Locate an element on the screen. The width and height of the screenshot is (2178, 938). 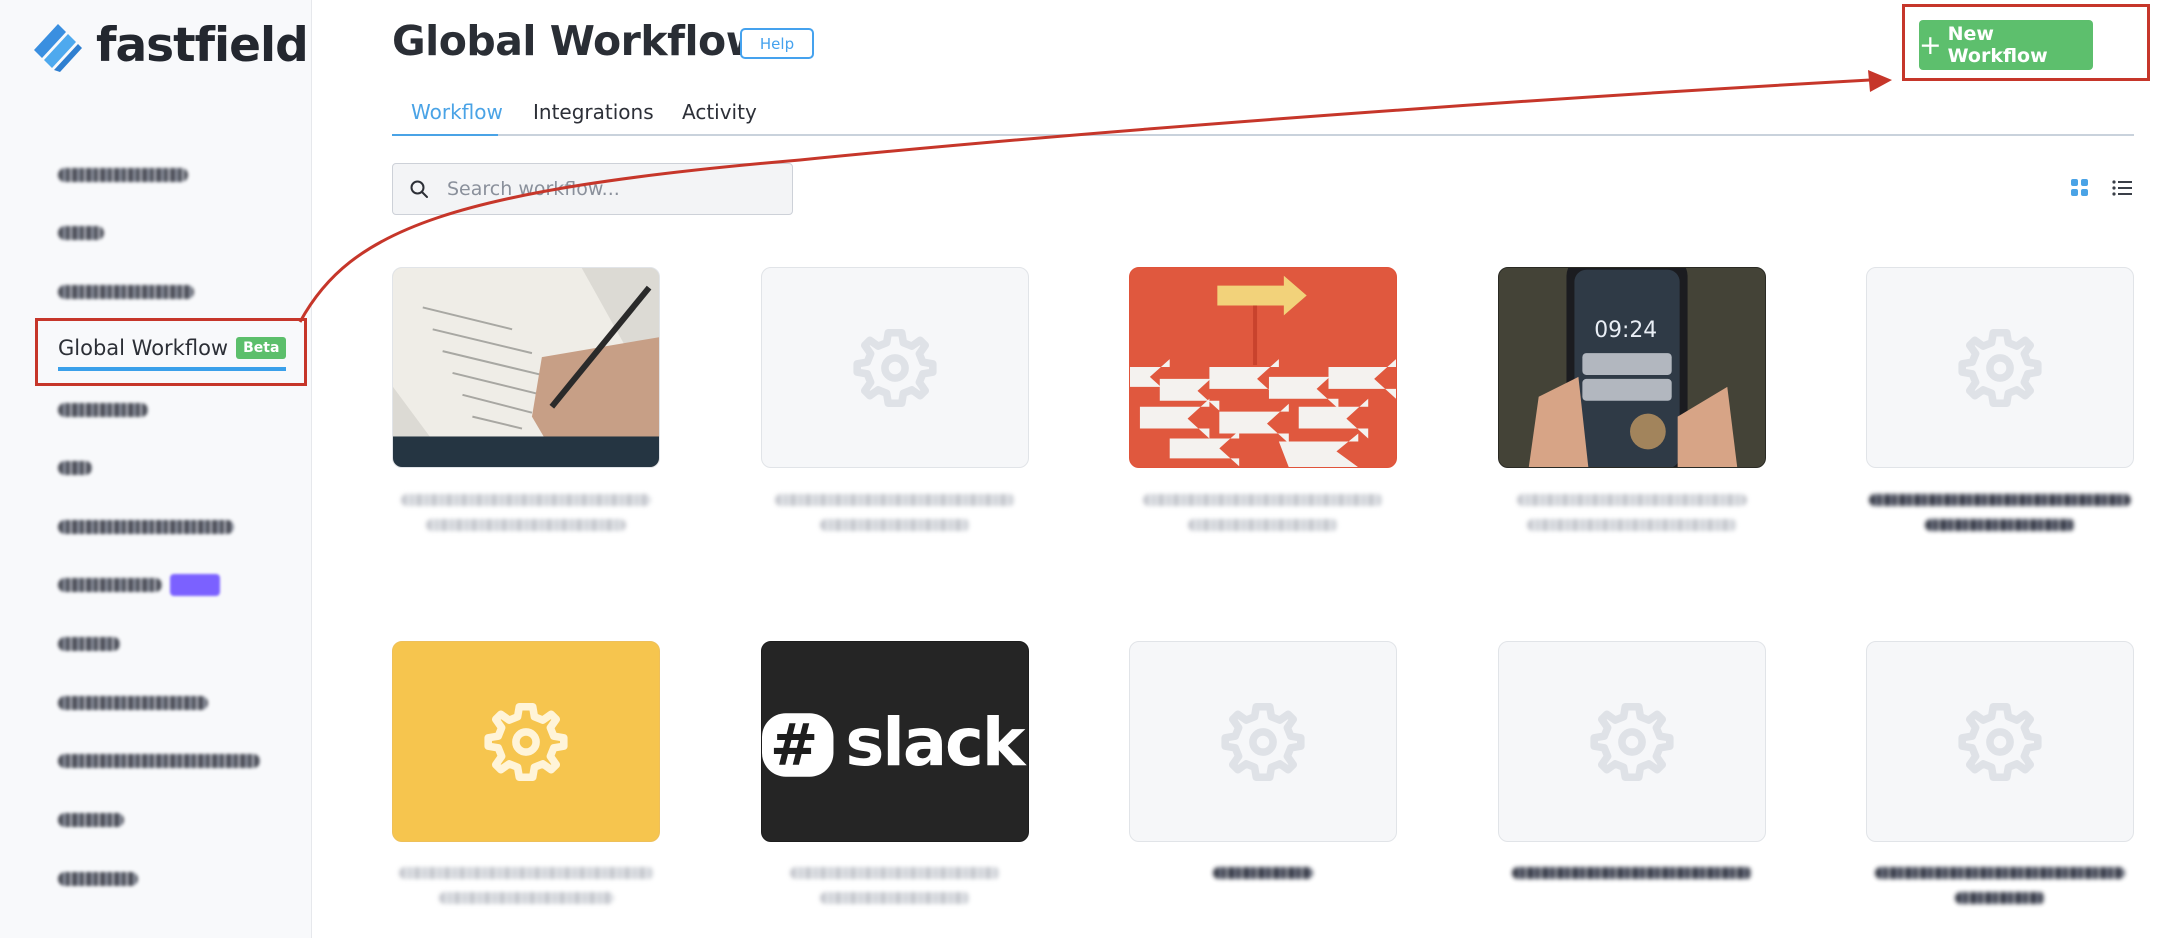
page-title: Global Workflow is located at coordinates (578, 41).